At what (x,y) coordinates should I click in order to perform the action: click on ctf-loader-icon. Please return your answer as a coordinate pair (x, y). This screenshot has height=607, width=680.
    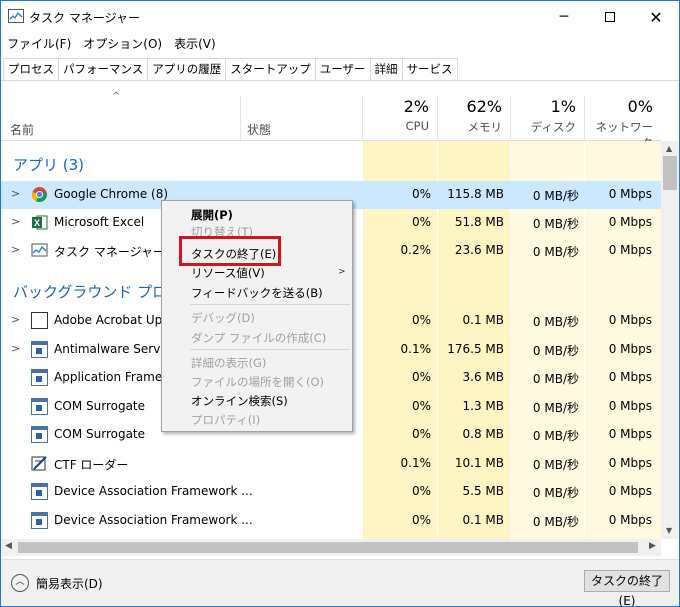
    Looking at the image, I should click on (39, 463).